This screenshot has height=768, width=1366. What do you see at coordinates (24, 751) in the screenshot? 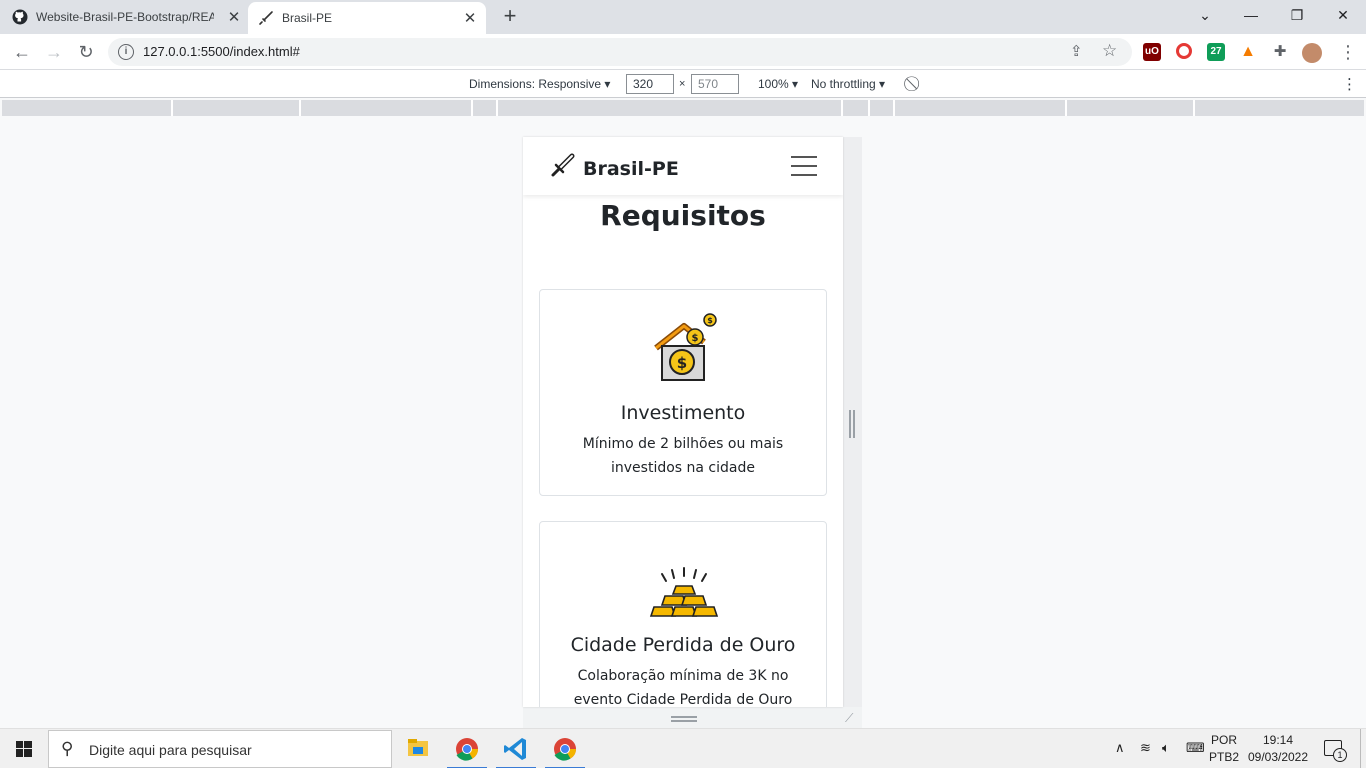
I see `windows-start-icon` at bounding box center [24, 751].